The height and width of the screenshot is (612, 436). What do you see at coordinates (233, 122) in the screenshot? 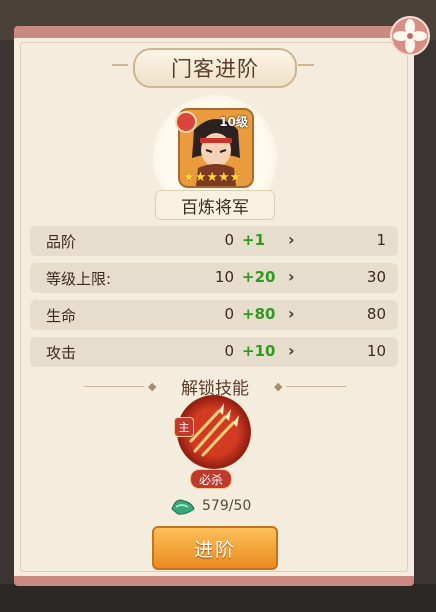
I see `hero-level: 10级` at bounding box center [233, 122].